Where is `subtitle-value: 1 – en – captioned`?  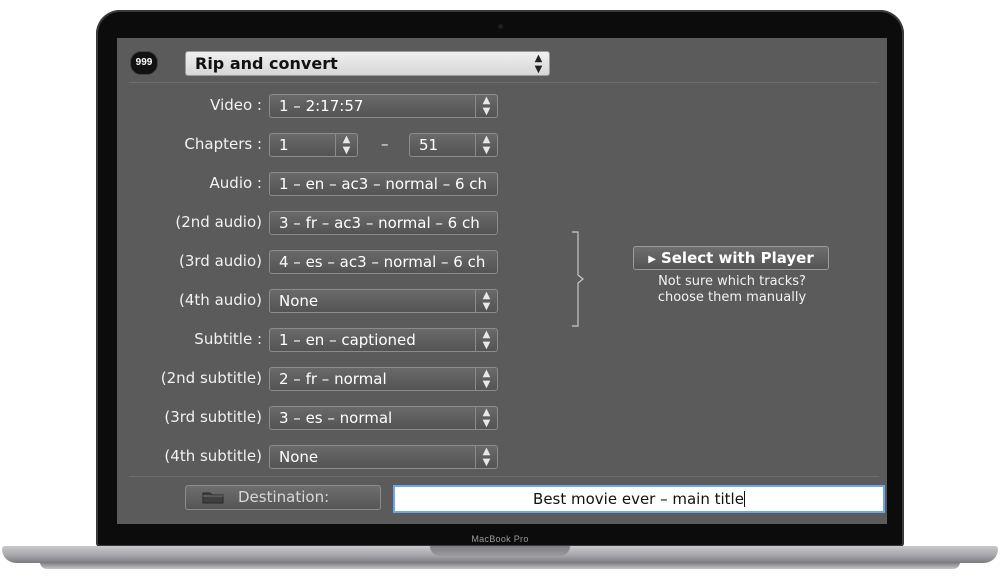 subtitle-value: 1 – en – captioned is located at coordinates (347, 340).